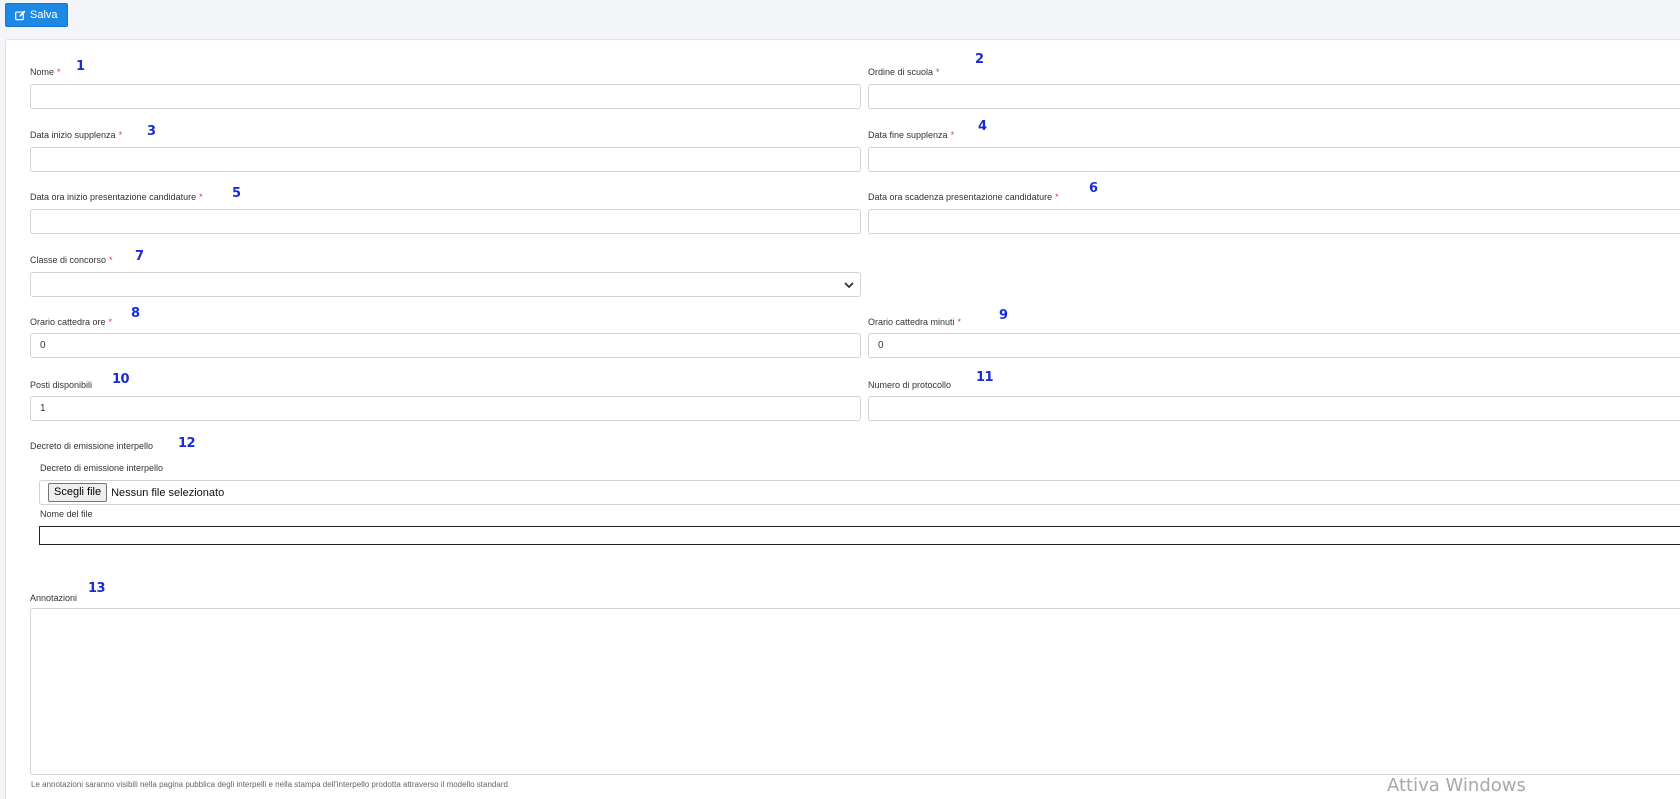  I want to click on ordine-di-scuola-label: Ordine di scuola *, so click(904, 72).